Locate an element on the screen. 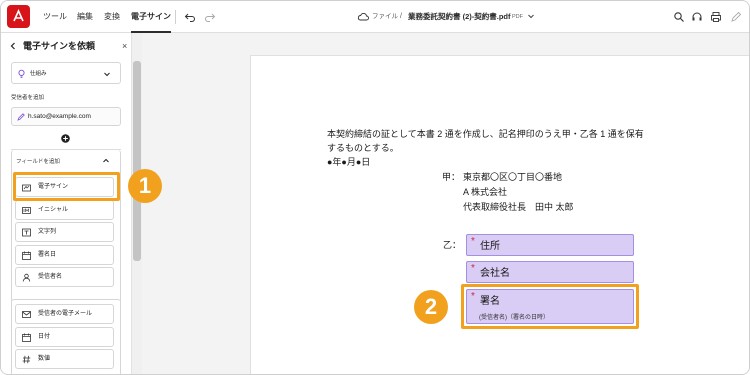  chevron-up-icon is located at coordinates (106, 161).